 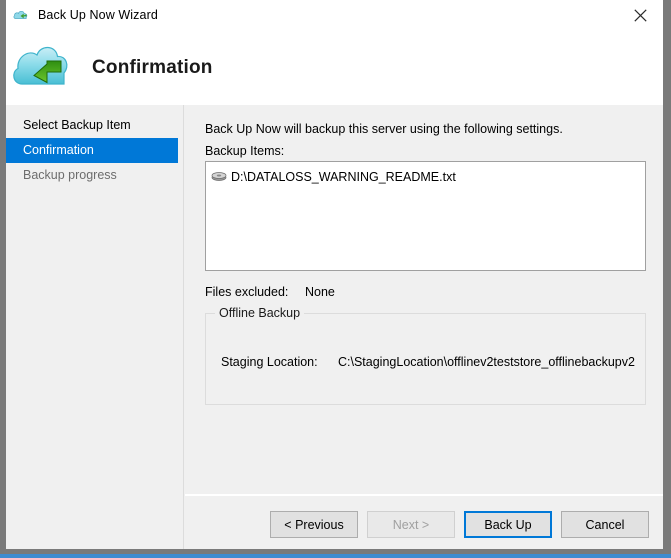 I want to click on wizard-footer: < Previous Next > Back Up Cancel, so click(x=424, y=522).